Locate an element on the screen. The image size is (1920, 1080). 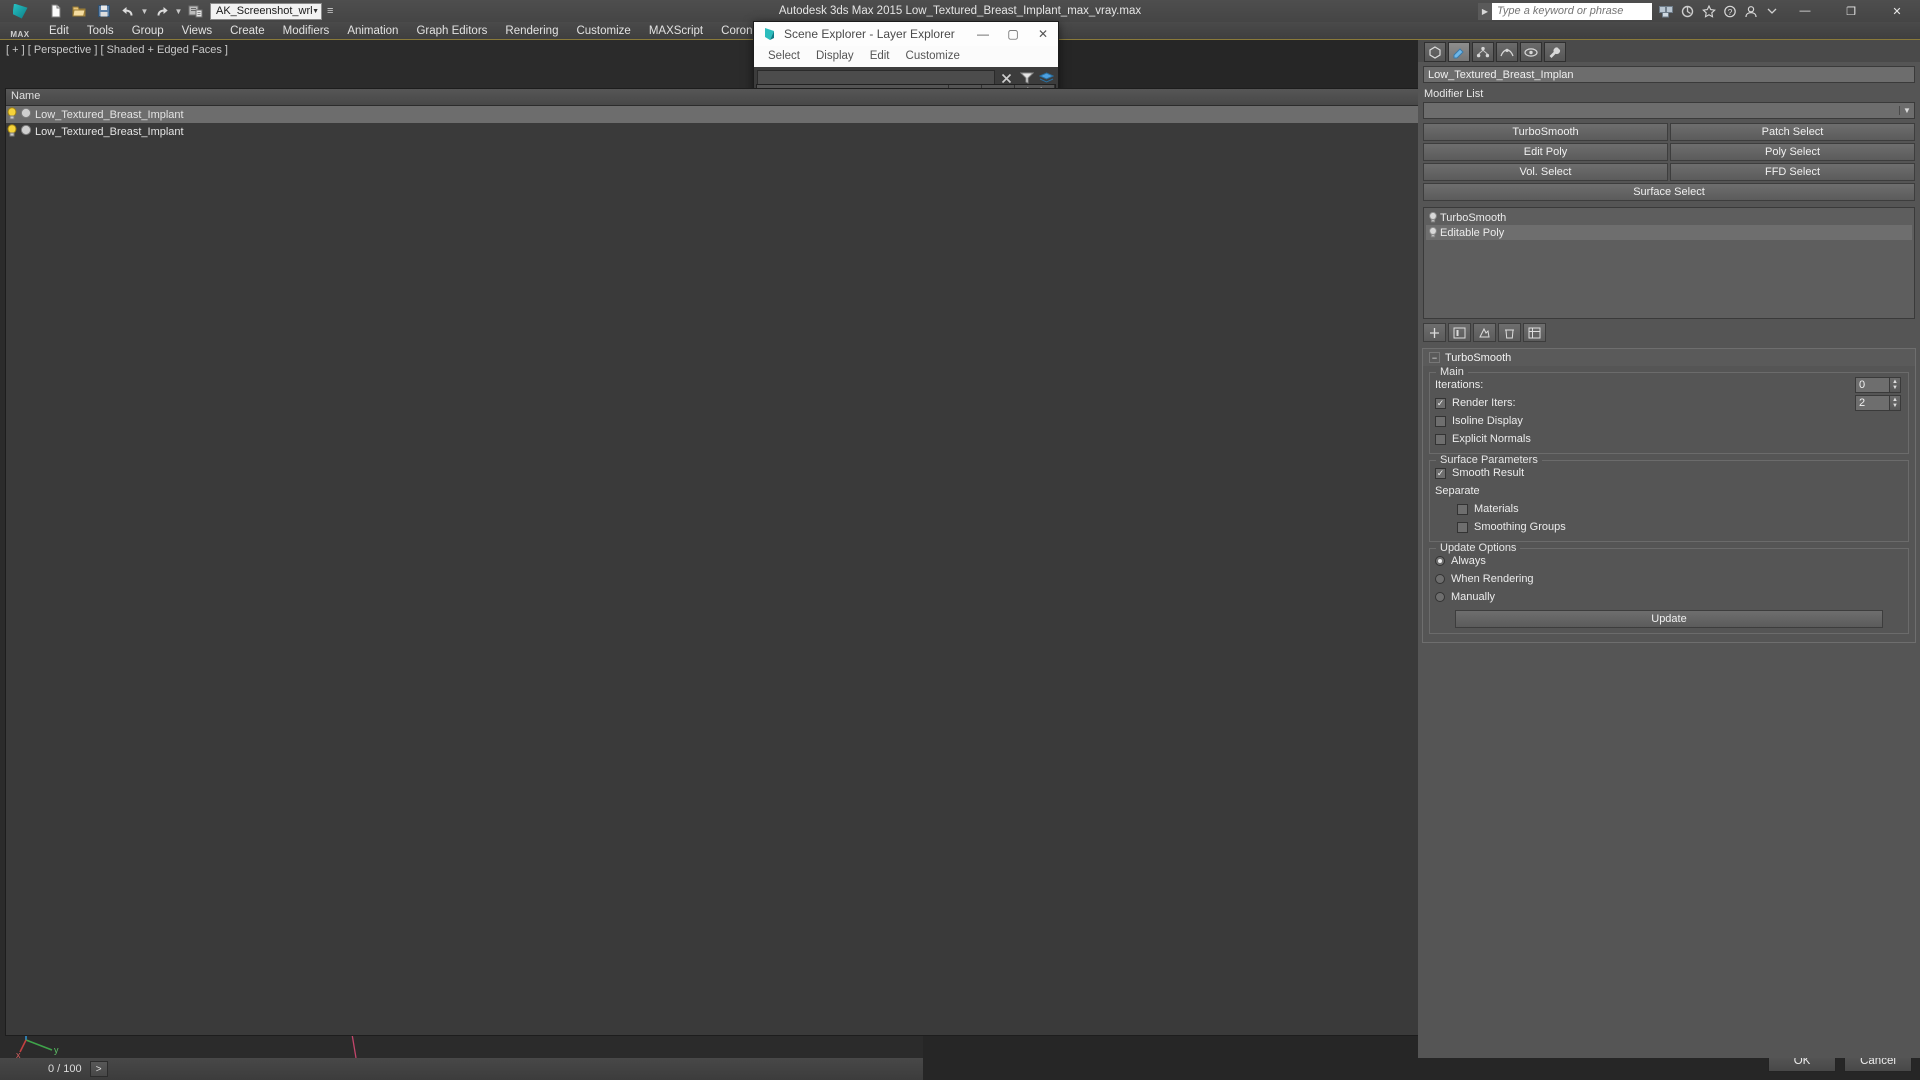
menu-item-views: Views is located at coordinates (197, 31).